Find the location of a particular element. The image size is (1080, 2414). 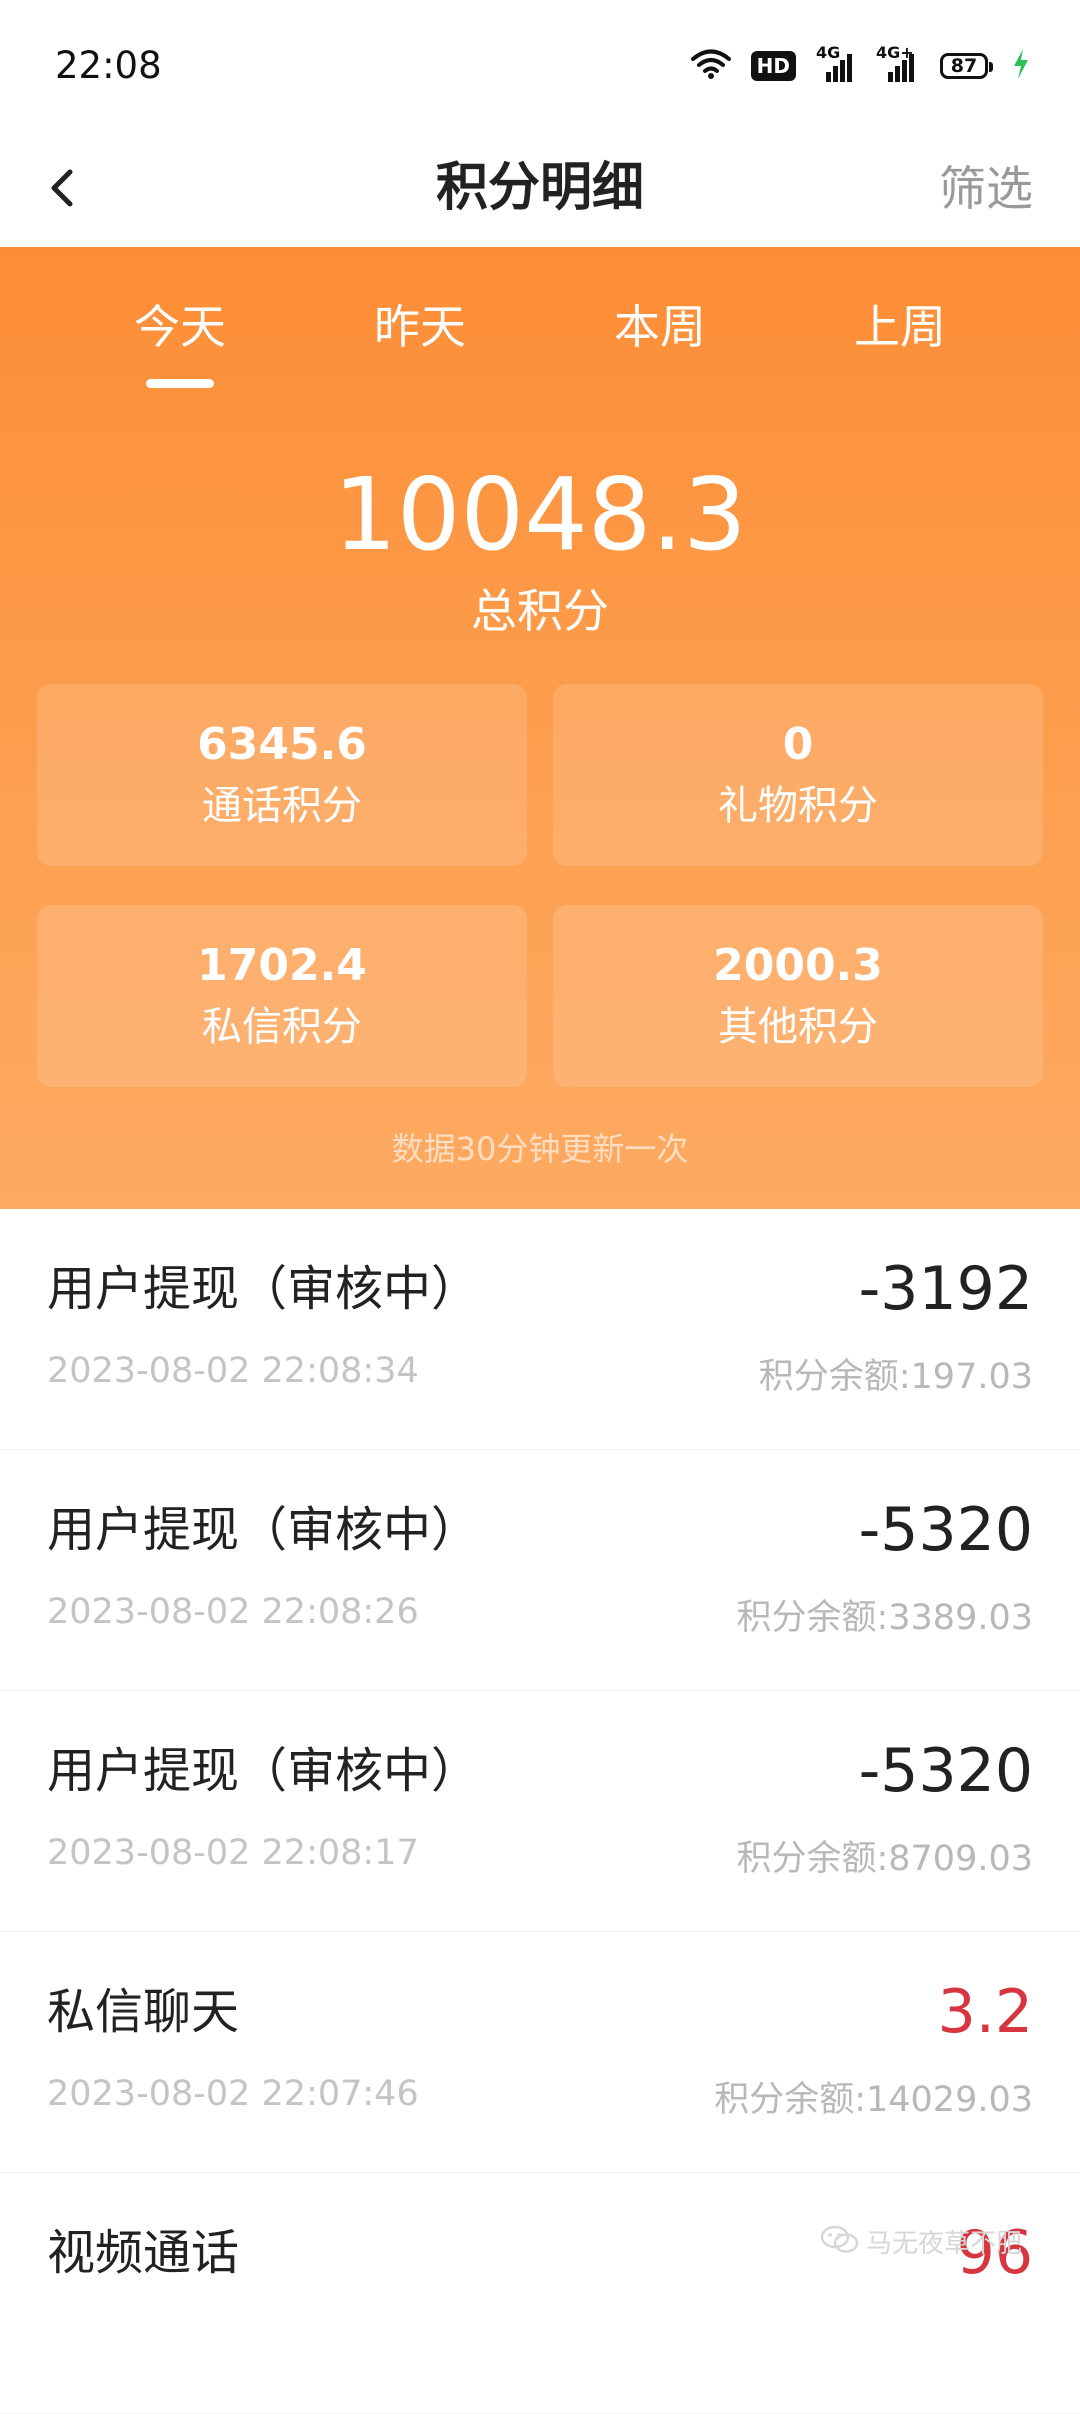

watermark: 马无夜草不肥 is located at coordinates (940, 2244).